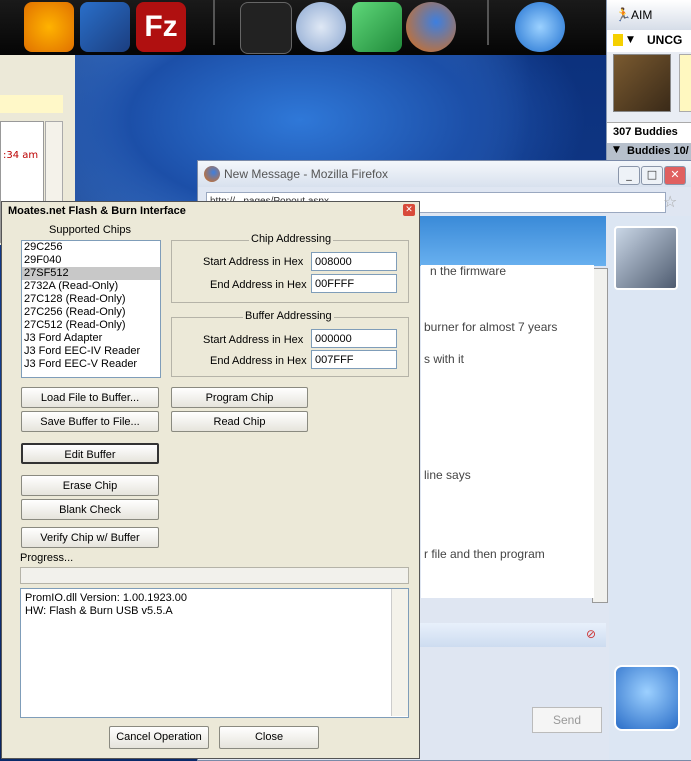  What do you see at coordinates (97, 211) in the screenshot?
I see `dialog-title: Moates.net Flash & Burn Interface` at bounding box center [97, 211].